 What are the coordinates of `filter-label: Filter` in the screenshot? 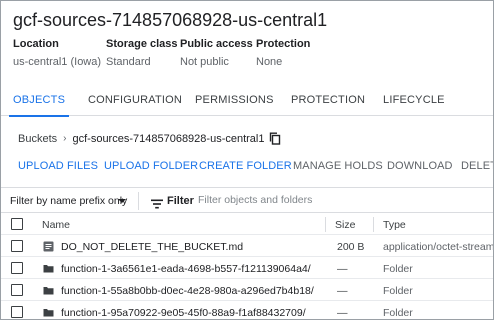 It's located at (180, 201).